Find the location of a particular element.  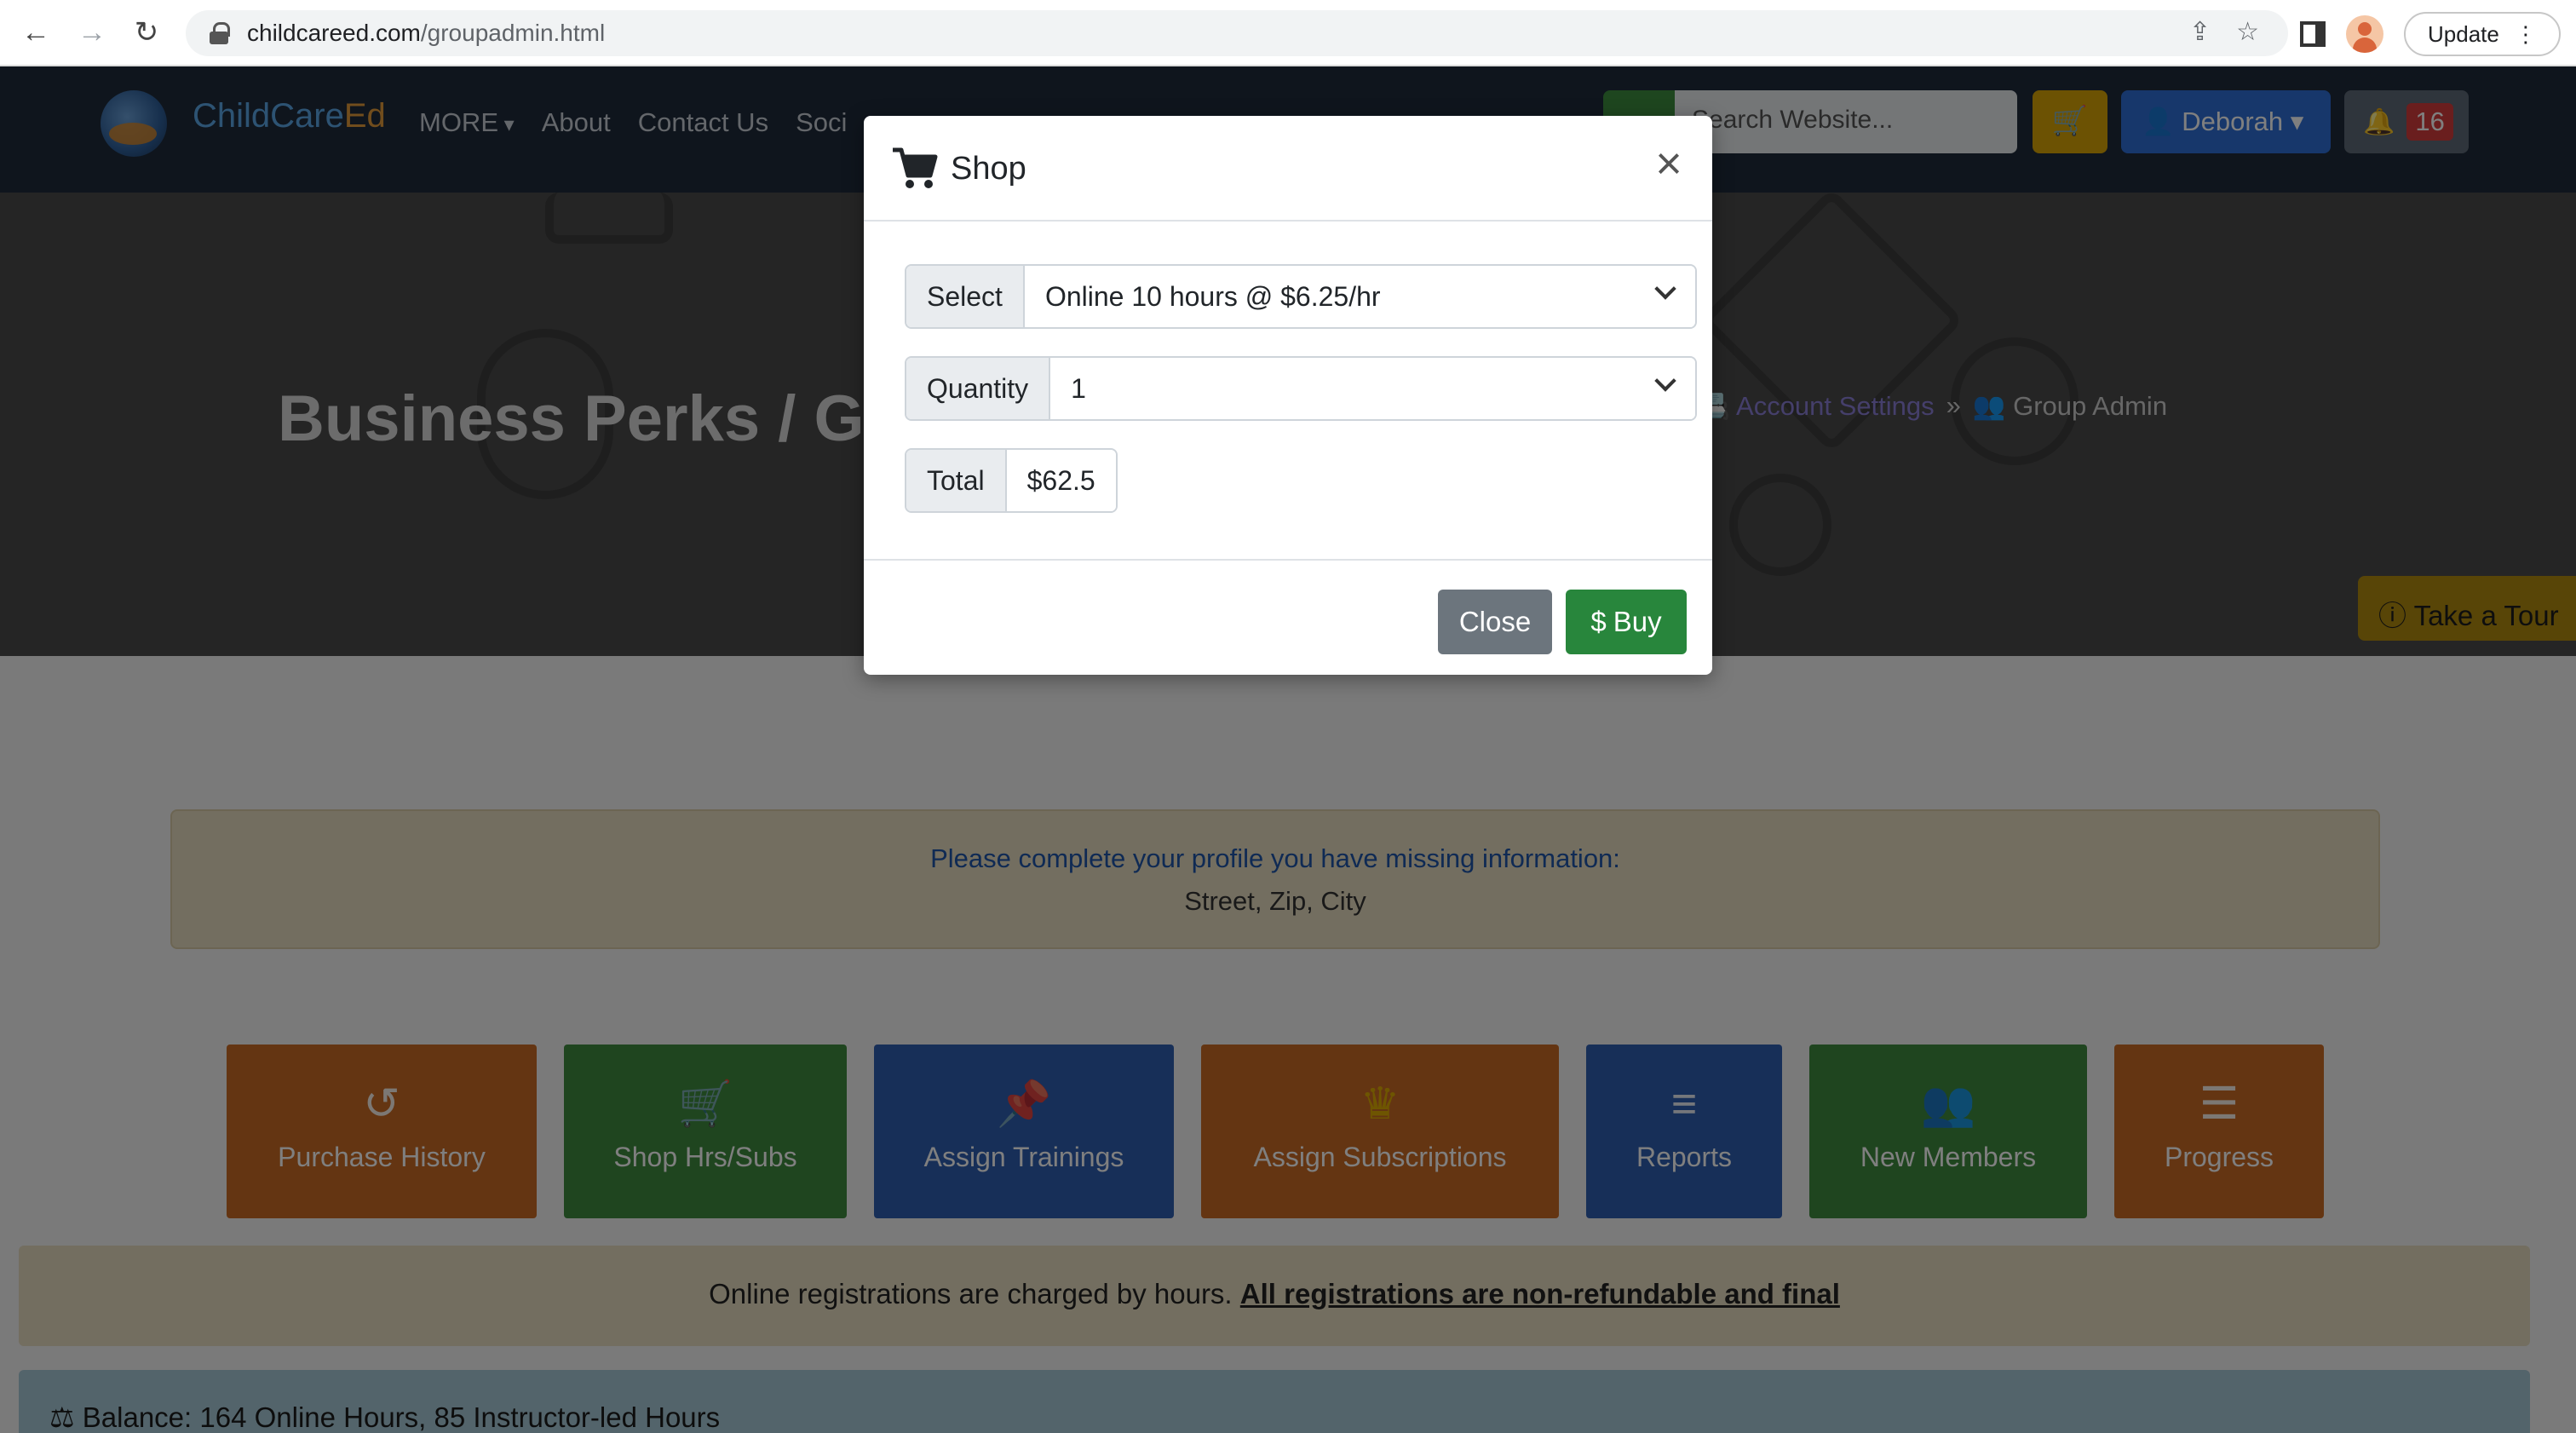

address-bar: childcareed.com/groupadmin.html ⇪ ☆ is located at coordinates (1237, 33).